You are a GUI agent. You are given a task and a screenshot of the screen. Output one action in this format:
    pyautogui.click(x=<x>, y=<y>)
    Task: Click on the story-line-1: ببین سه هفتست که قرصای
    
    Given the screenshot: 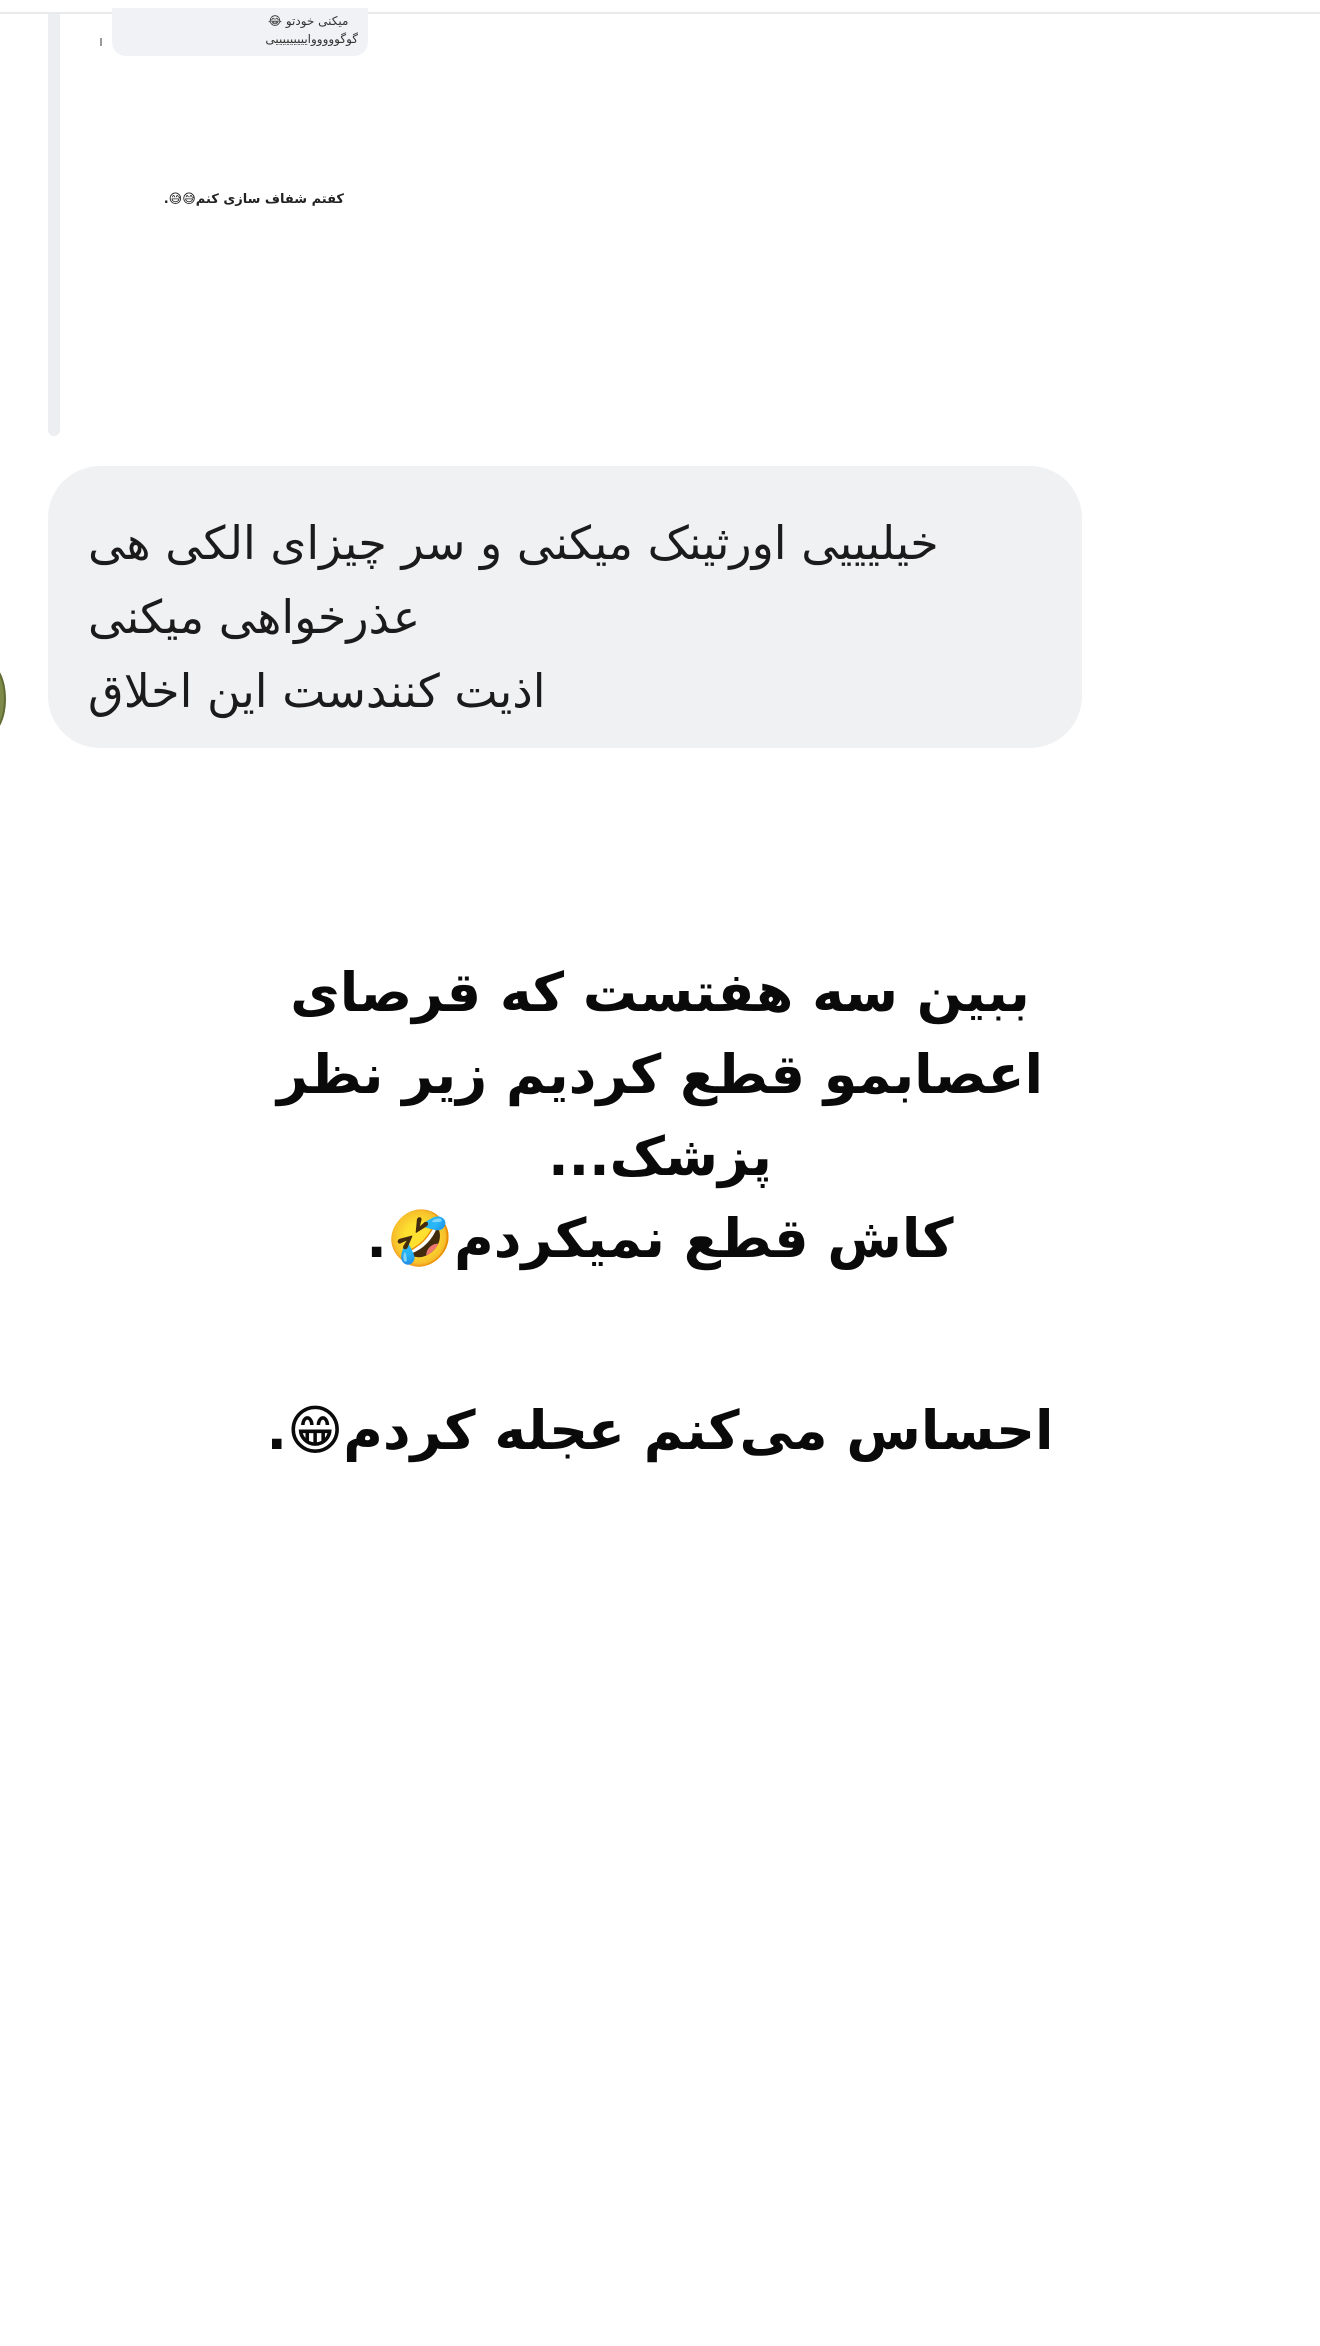 What is the action you would take?
    pyautogui.click(x=660, y=992)
    